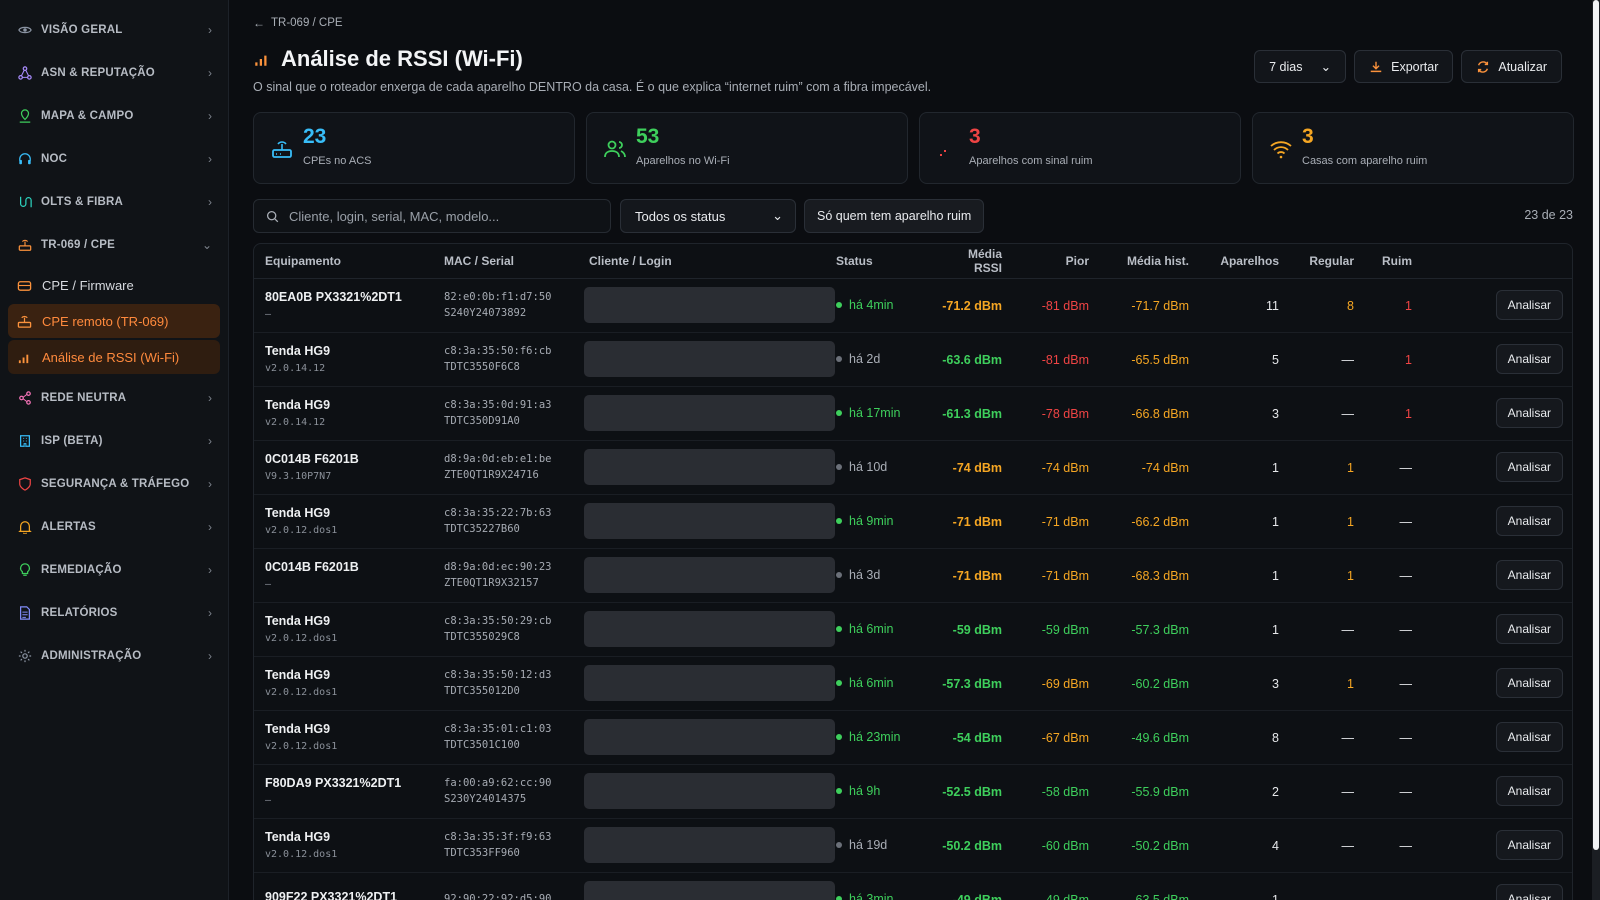 Image resolution: width=1600 pixels, height=900 pixels. I want to click on column-header: Média RSSI, so click(969, 261).